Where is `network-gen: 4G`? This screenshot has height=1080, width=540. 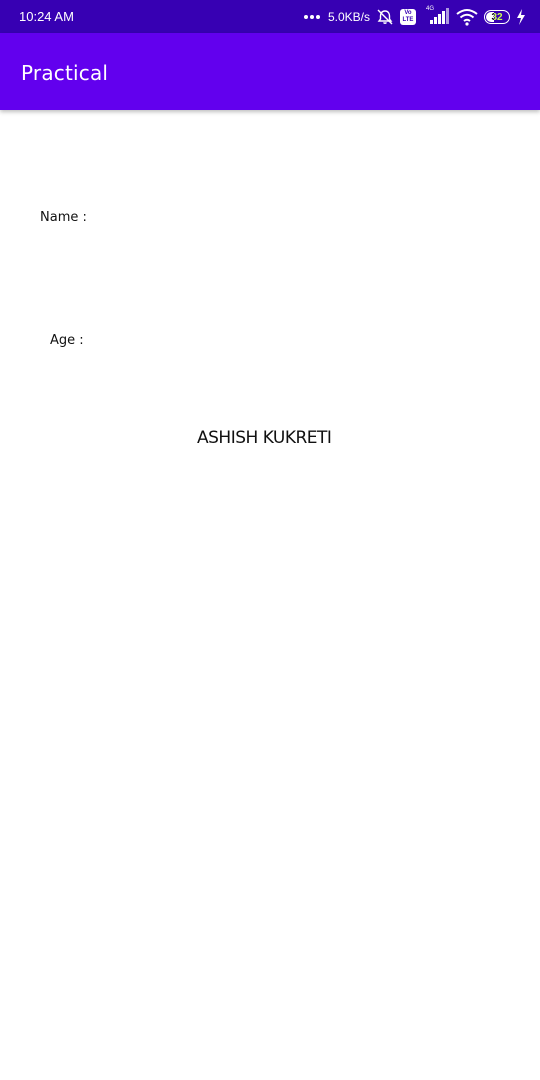
network-gen: 4G is located at coordinates (430, 9).